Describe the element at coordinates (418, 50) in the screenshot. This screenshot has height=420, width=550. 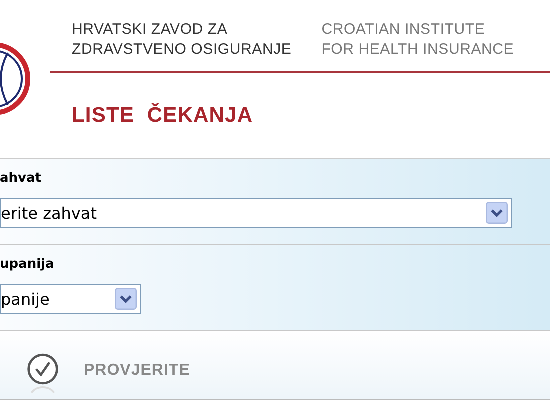
I see `institute-name-english: FOR HEALTH INSURANCE` at that location.